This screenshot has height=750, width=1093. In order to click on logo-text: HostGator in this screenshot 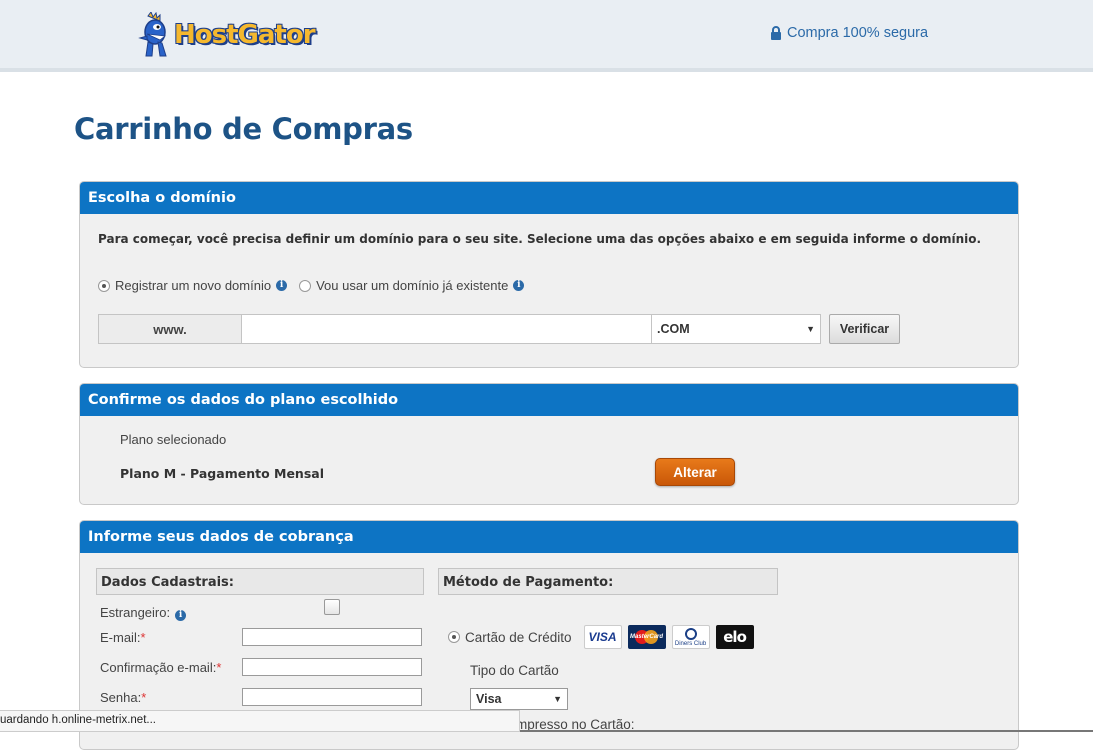, I will do `click(245, 35)`.